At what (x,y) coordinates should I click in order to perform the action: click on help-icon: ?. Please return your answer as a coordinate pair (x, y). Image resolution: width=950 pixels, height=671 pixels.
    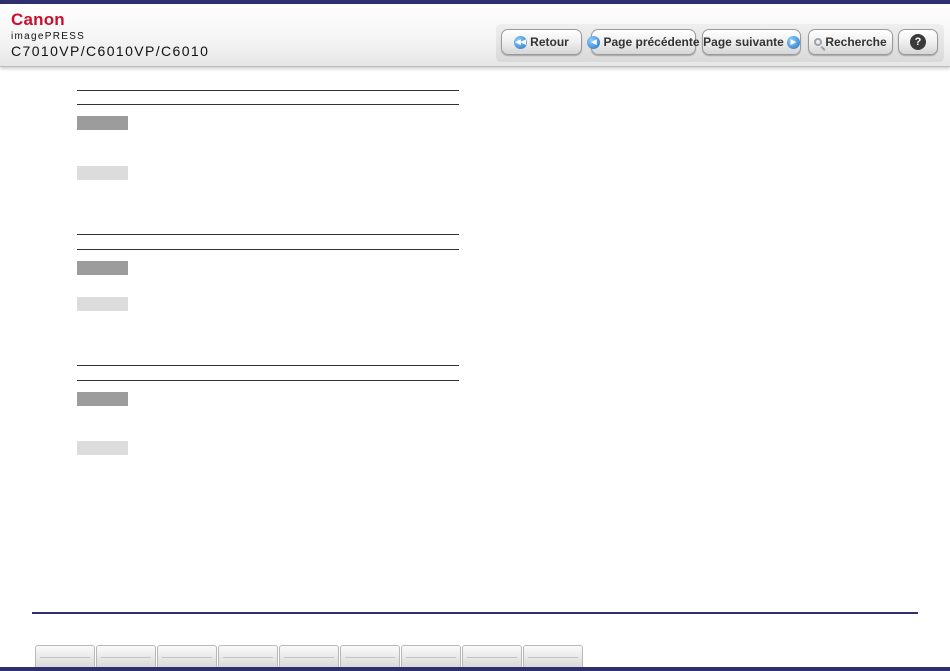
    Looking at the image, I should click on (918, 42).